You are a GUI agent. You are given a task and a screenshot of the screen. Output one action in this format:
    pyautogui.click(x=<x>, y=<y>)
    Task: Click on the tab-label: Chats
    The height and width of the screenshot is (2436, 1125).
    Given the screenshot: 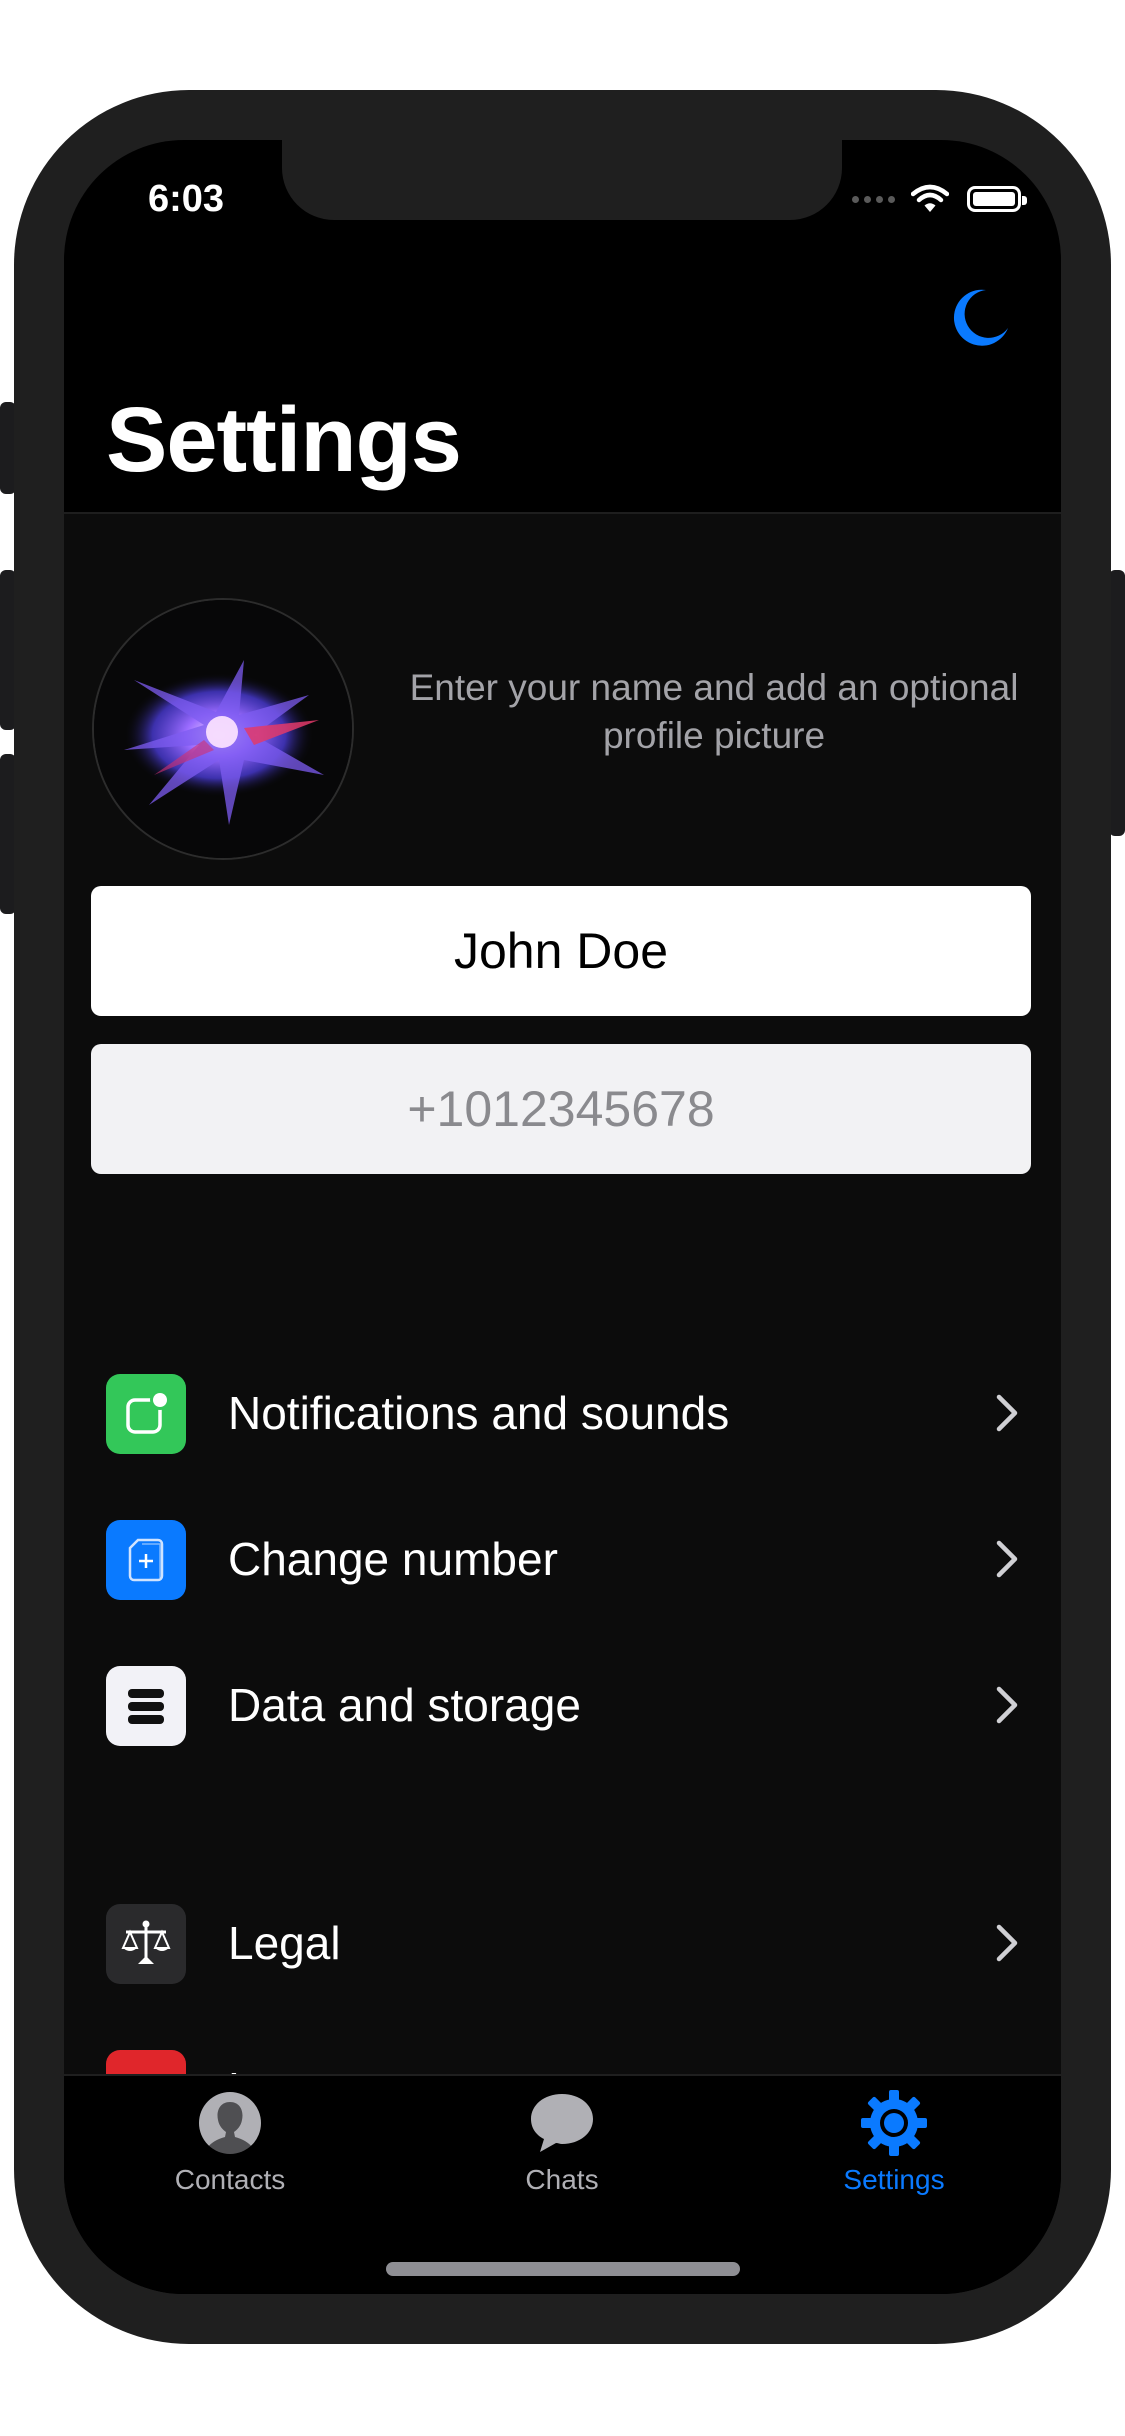 What is the action you would take?
    pyautogui.click(x=562, y=2179)
    